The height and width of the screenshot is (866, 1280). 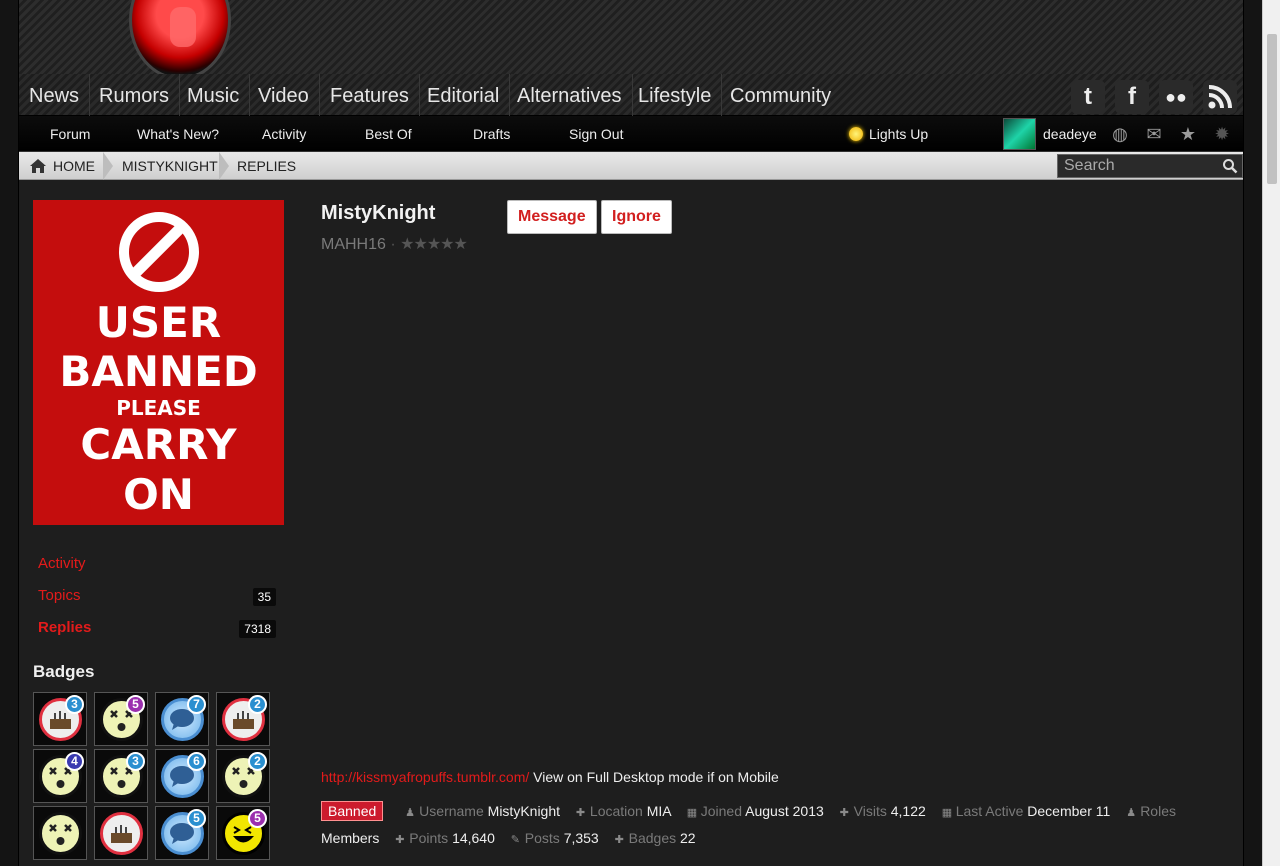 What do you see at coordinates (266, 166) in the screenshot?
I see `crumb-replies: REPLIES` at bounding box center [266, 166].